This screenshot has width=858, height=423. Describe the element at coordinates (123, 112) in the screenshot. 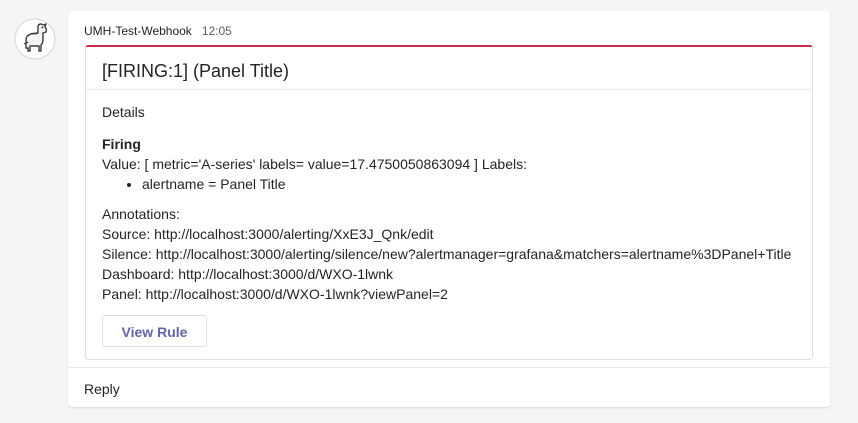

I see `details-heading: Details` at that location.